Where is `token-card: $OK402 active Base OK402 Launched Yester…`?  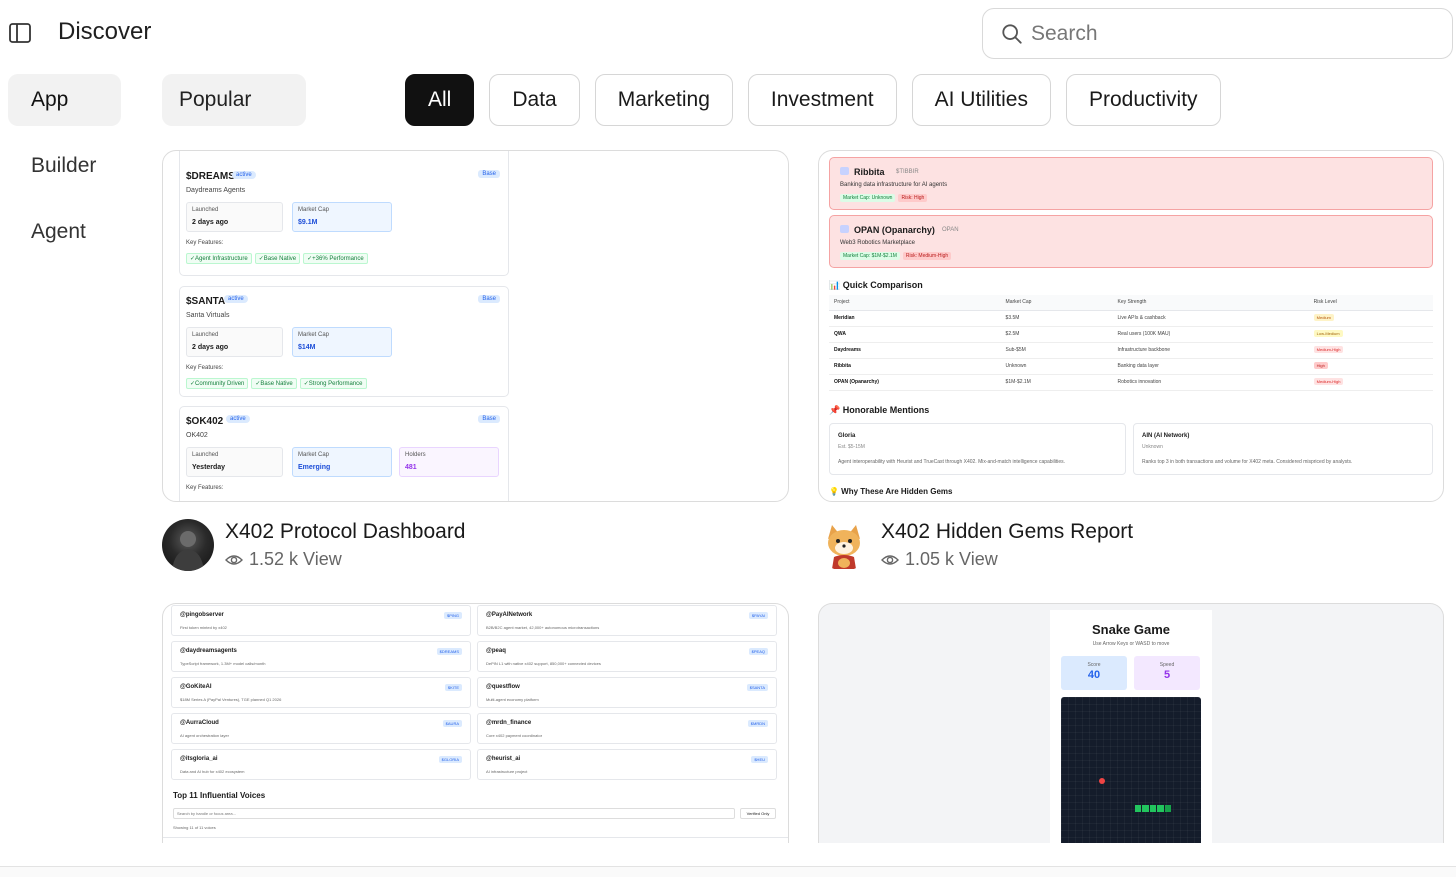
token-card: $OK402 active Base OK402 Launched Yester… is located at coordinates (344, 453).